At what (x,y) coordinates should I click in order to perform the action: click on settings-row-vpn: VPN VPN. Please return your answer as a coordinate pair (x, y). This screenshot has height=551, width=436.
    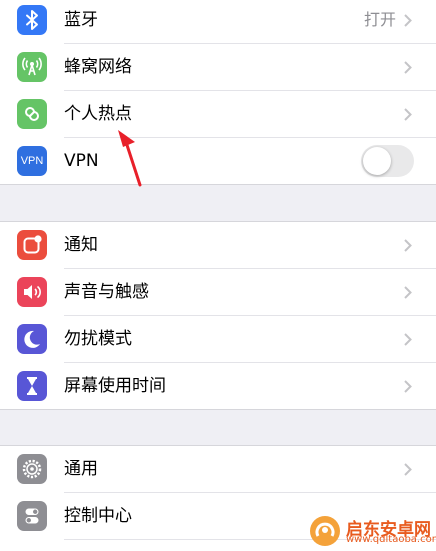
    Looking at the image, I should click on (218, 161).